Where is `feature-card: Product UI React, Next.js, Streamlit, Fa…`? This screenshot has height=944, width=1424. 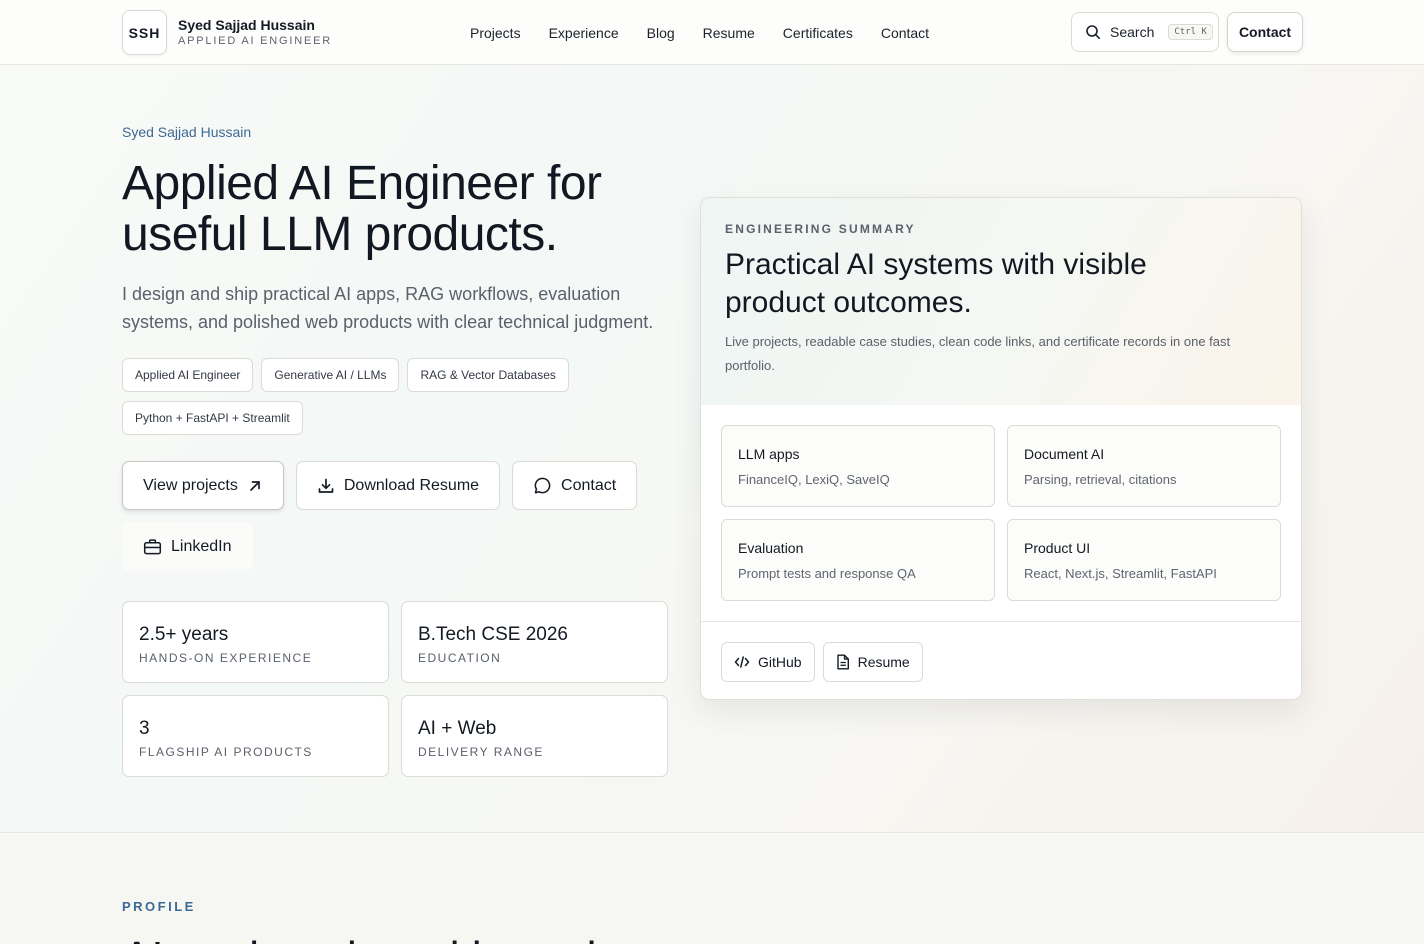 feature-card: Product UI React, Next.js, Streamlit, Fa… is located at coordinates (1144, 560).